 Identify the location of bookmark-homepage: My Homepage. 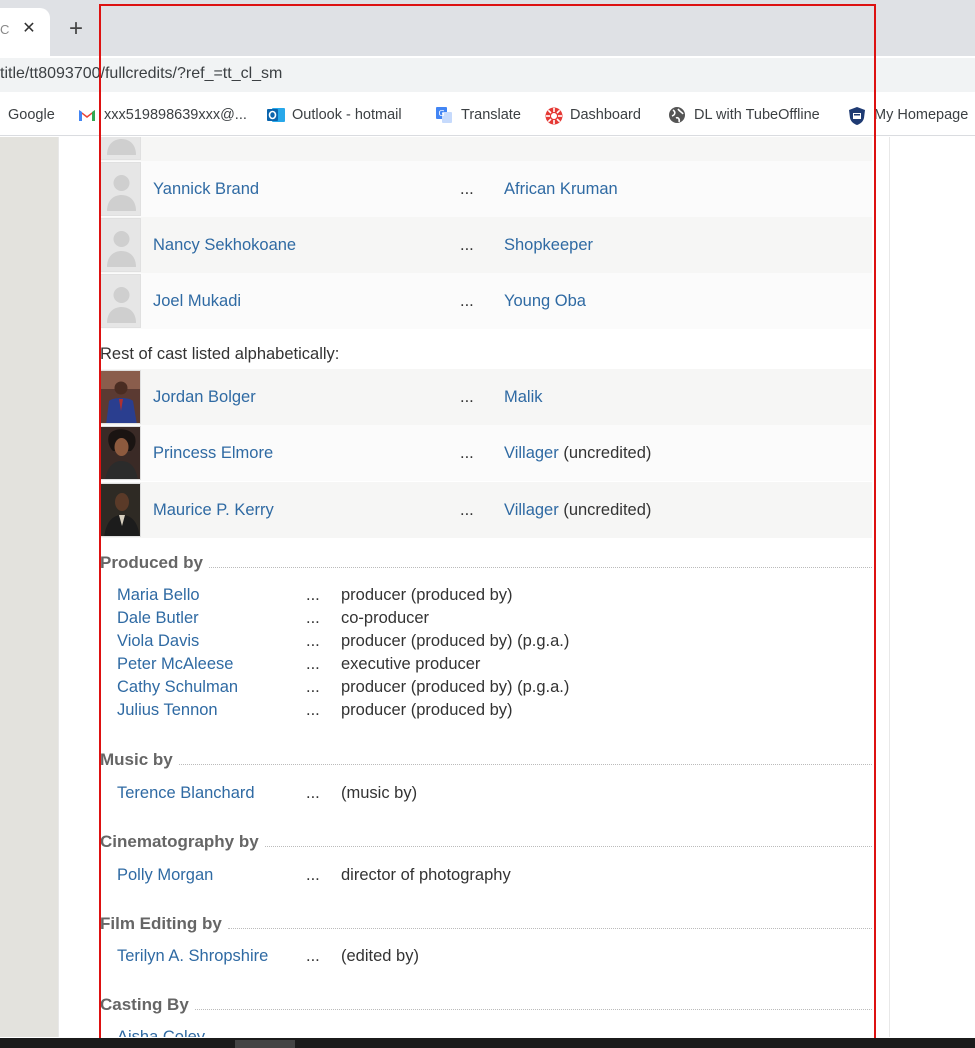
(908, 115).